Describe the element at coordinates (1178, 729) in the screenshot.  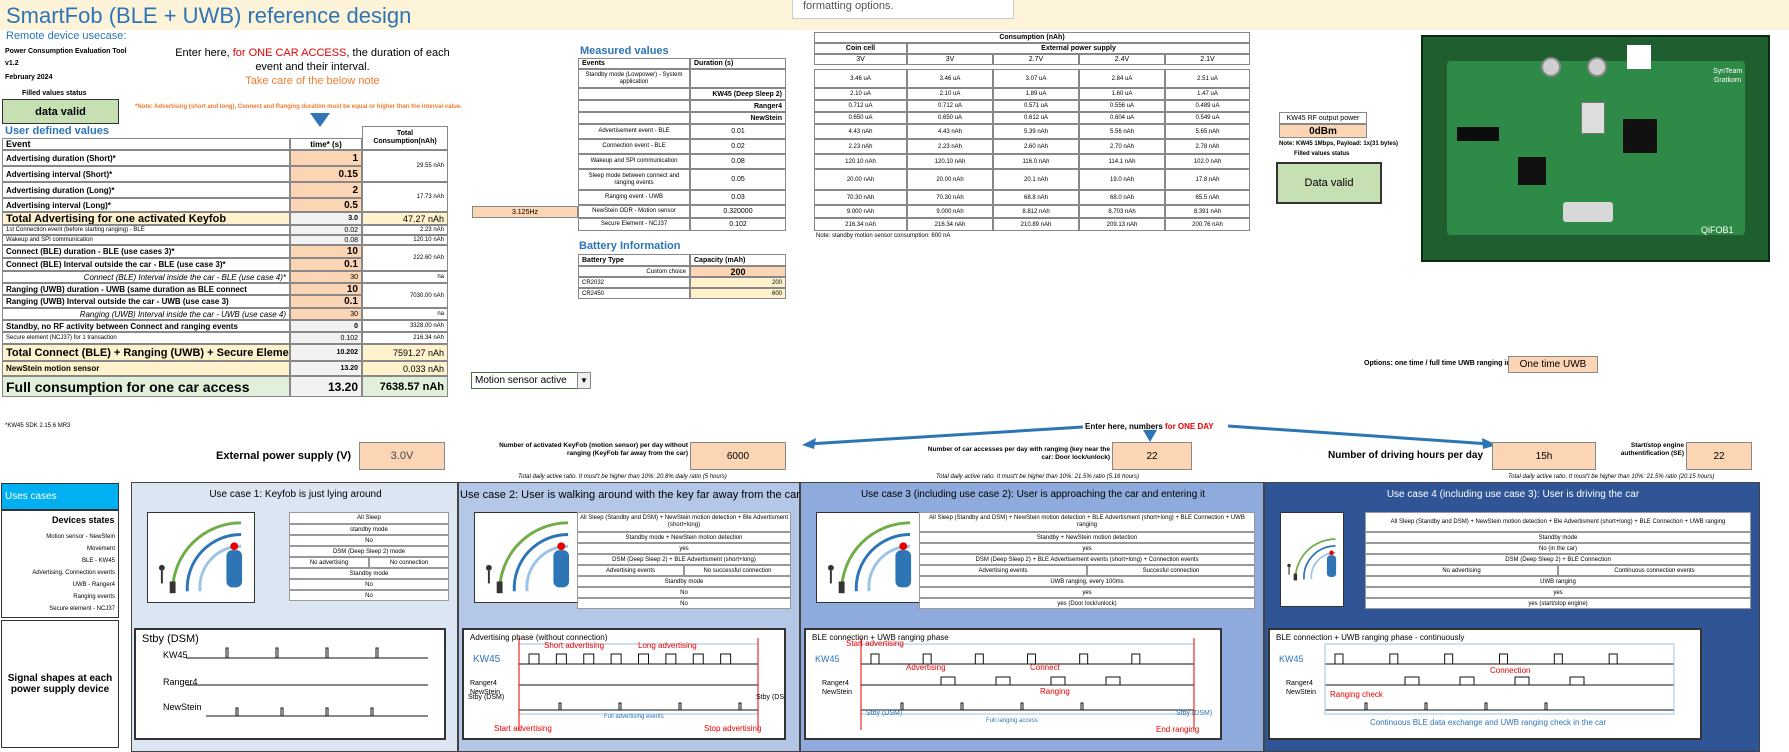
I see `label-end-ranging: End ranging` at that location.